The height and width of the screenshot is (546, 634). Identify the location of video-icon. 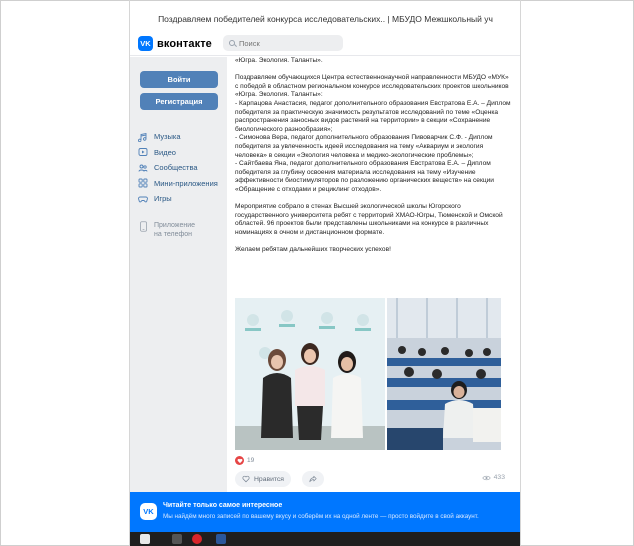
(143, 152).